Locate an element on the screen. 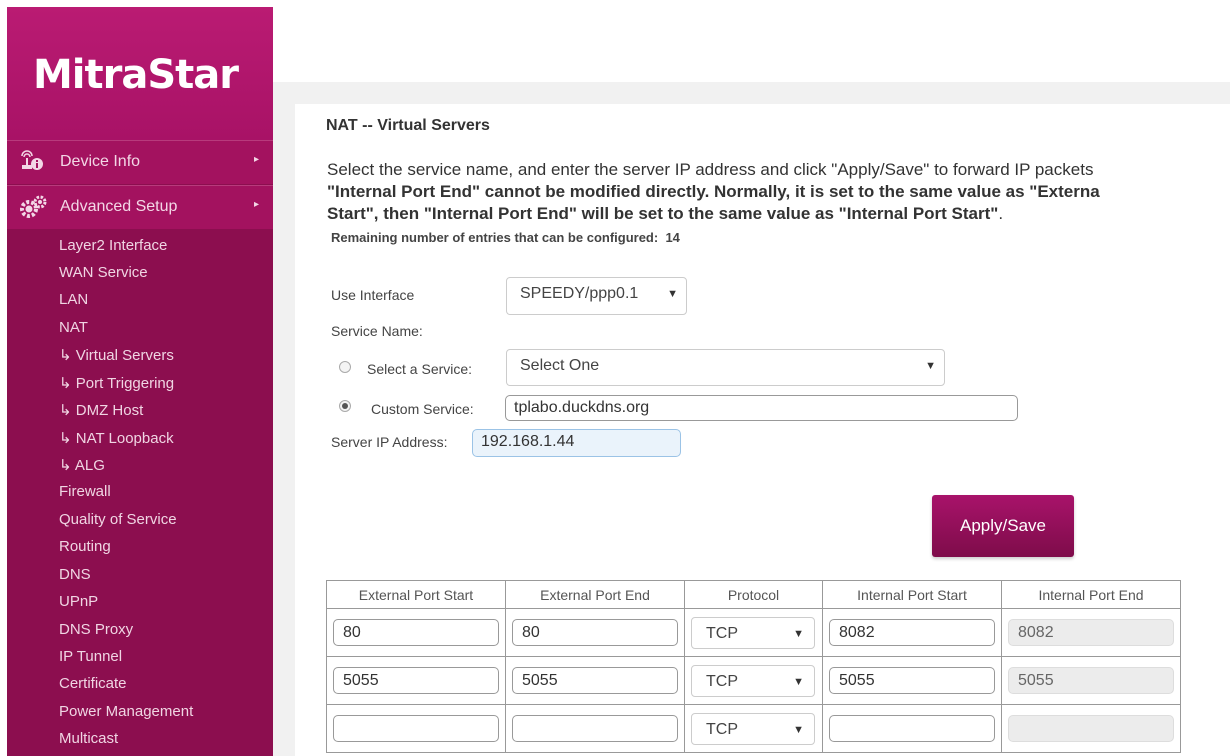 The width and height of the screenshot is (1230, 756). sidebar-item: IP Tunnel is located at coordinates (90, 656).